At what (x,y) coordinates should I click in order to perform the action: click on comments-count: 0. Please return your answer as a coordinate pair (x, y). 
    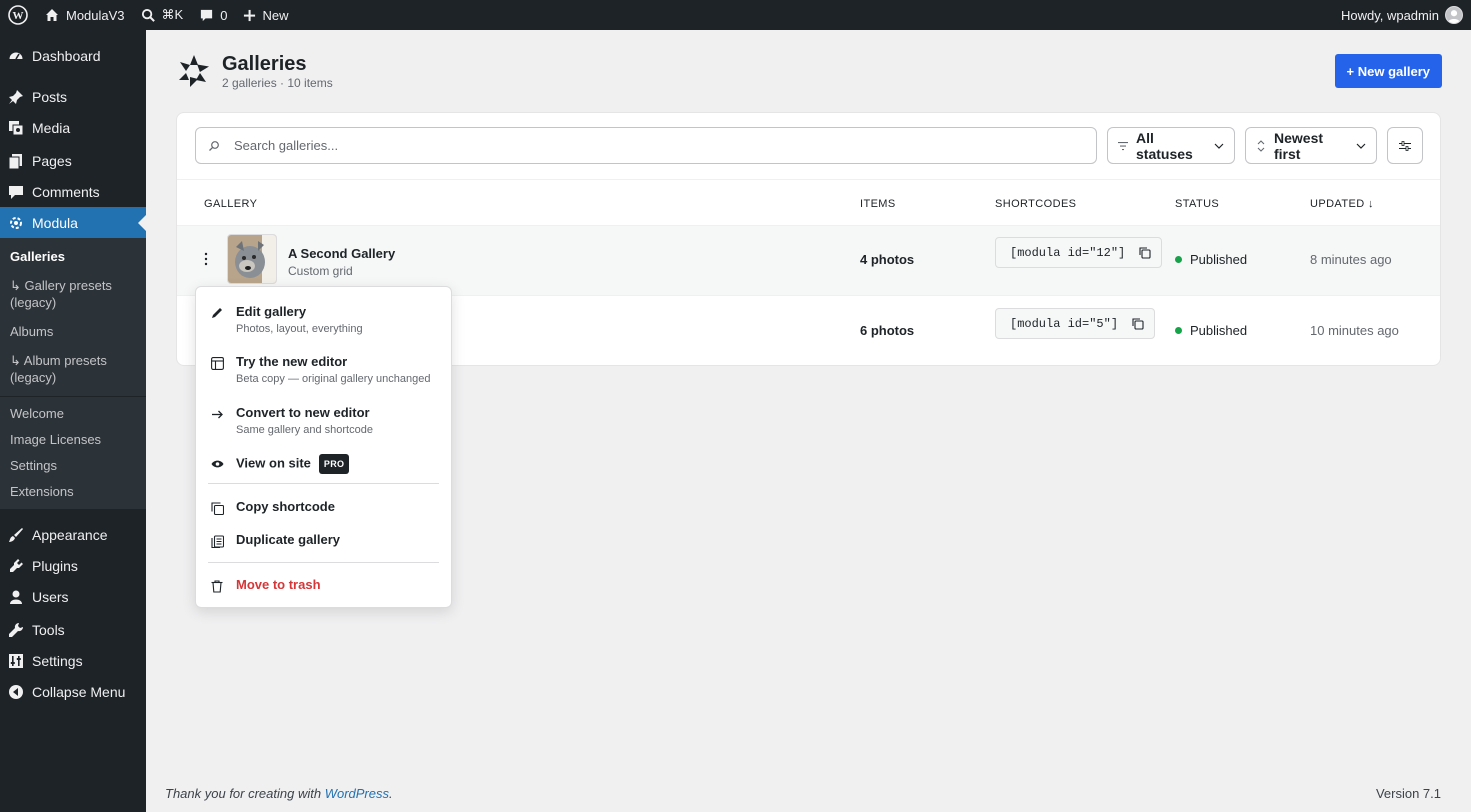
    Looking at the image, I should click on (224, 15).